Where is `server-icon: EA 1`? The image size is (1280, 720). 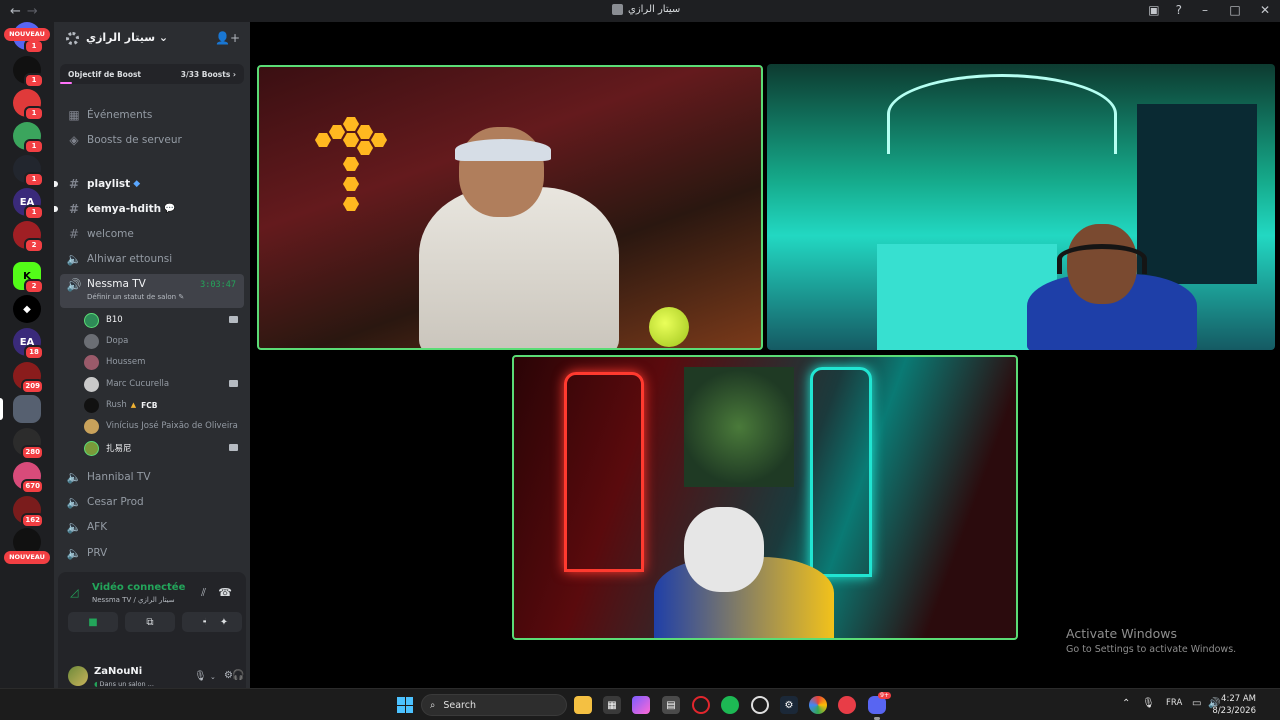
server-icon: EA 1 is located at coordinates (28, 204).